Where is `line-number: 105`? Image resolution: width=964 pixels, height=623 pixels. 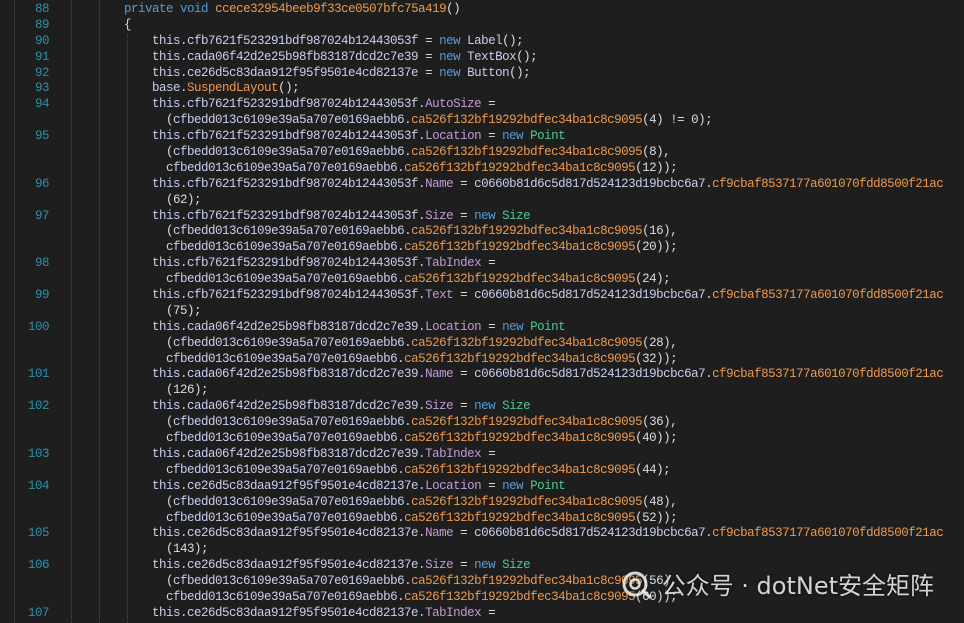 line-number: 105 is located at coordinates (38, 533).